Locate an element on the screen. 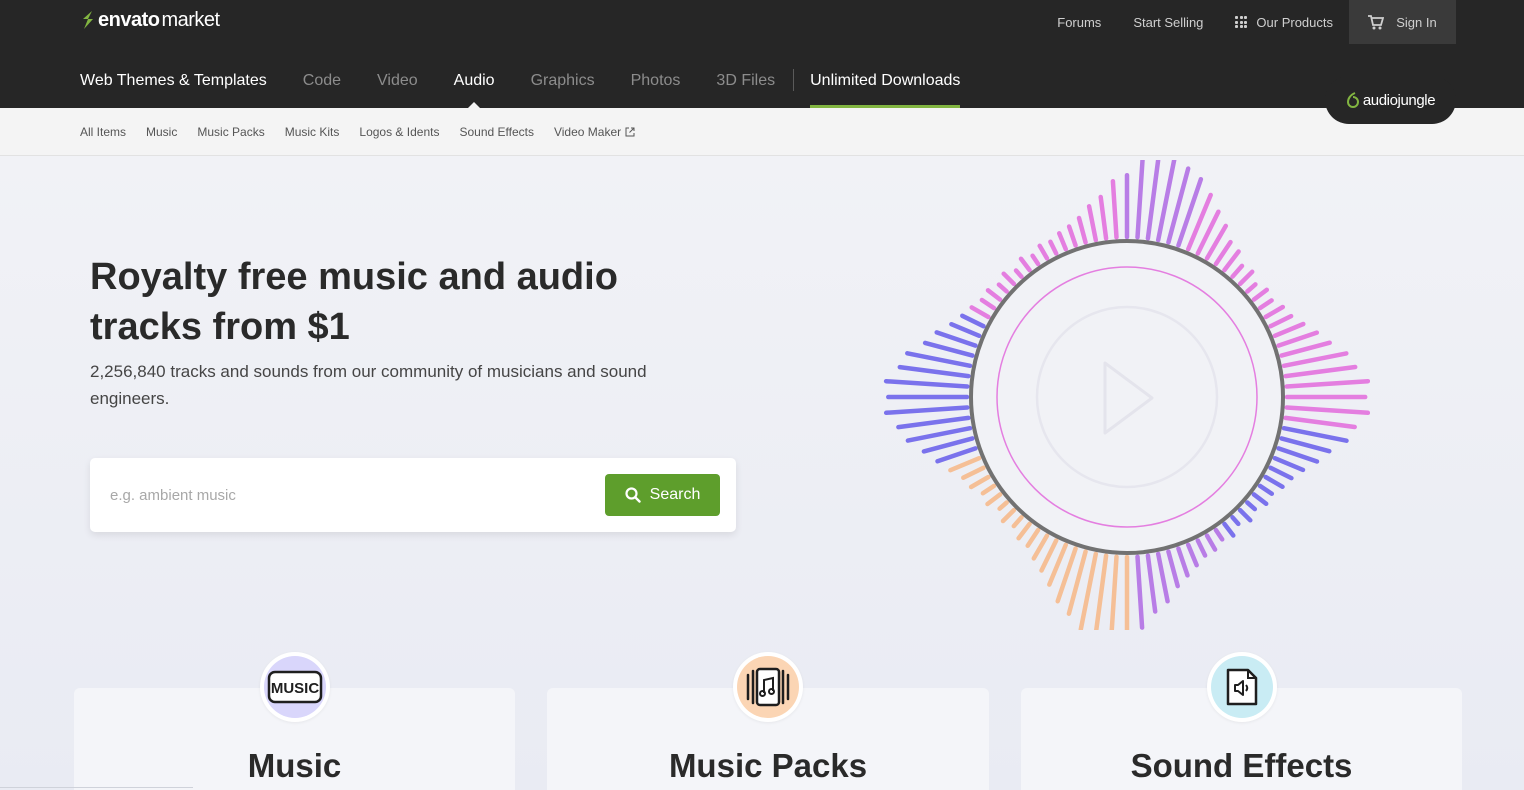  subnav-music-kits: Music Kits is located at coordinates (312, 132).